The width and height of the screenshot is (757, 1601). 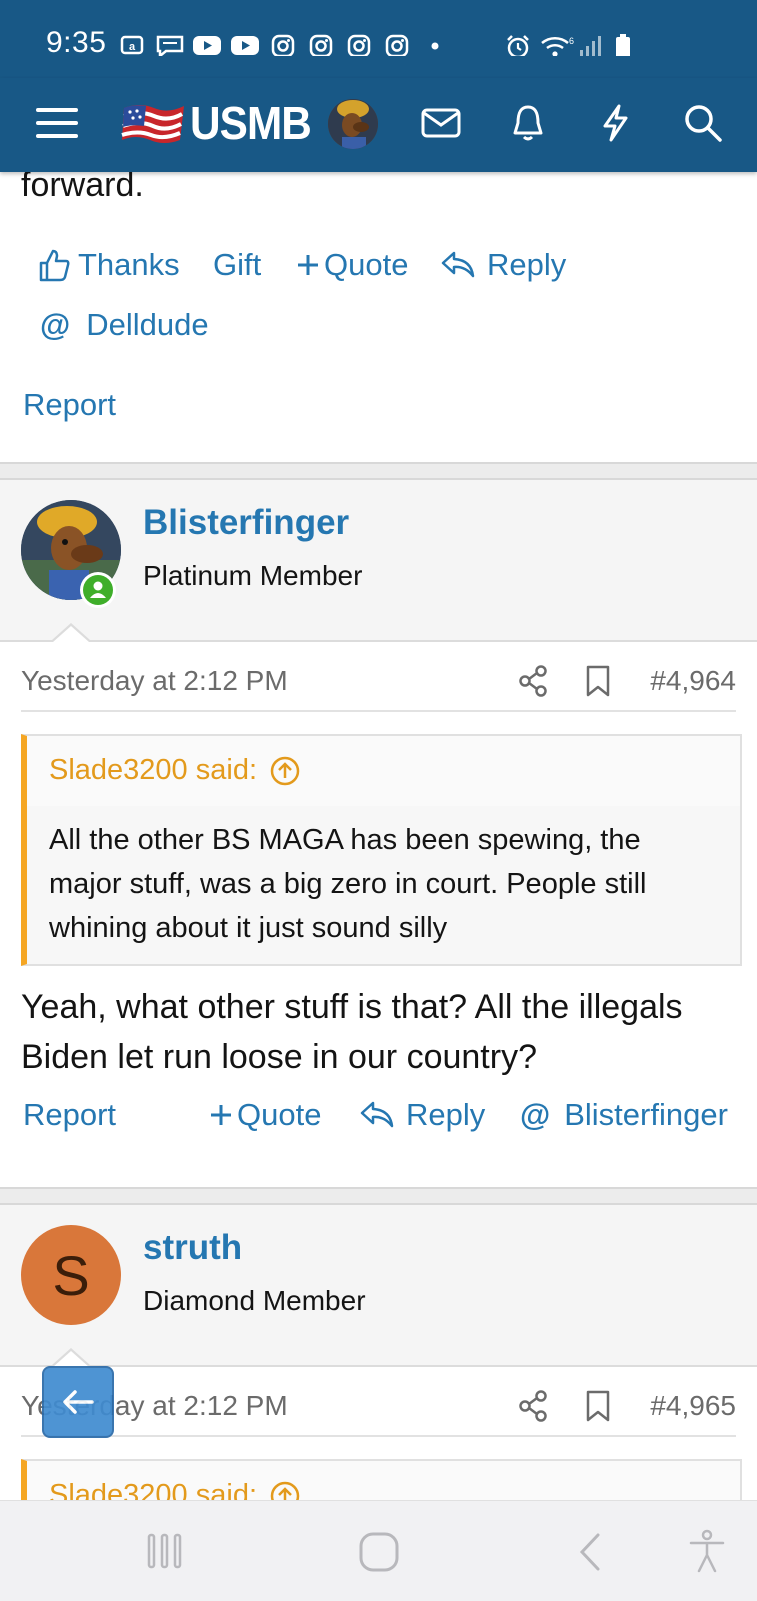 What do you see at coordinates (170, 45) in the screenshot?
I see `message-icon` at bounding box center [170, 45].